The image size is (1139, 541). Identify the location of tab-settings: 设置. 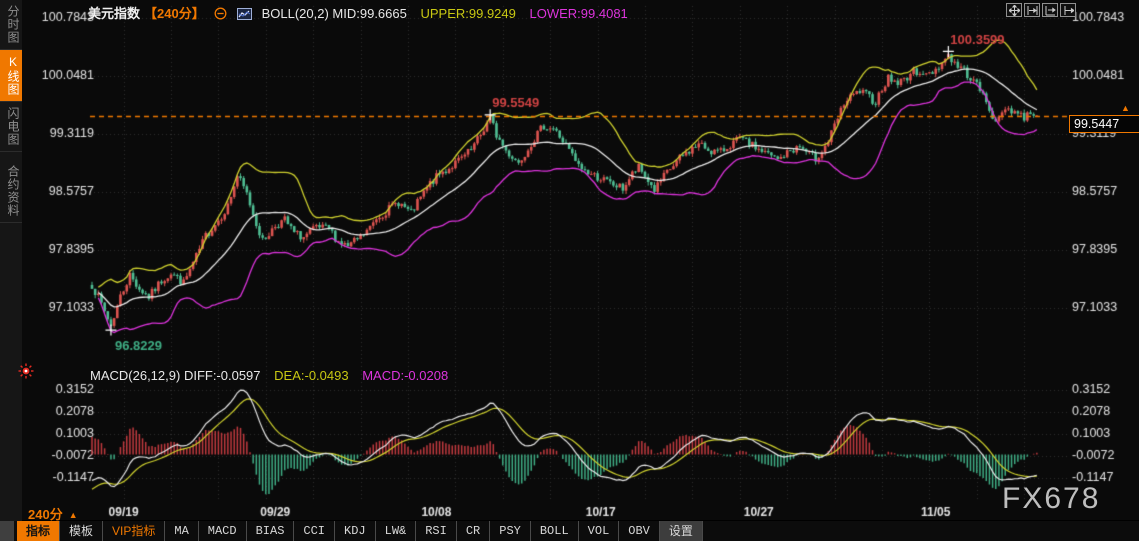
(681, 531).